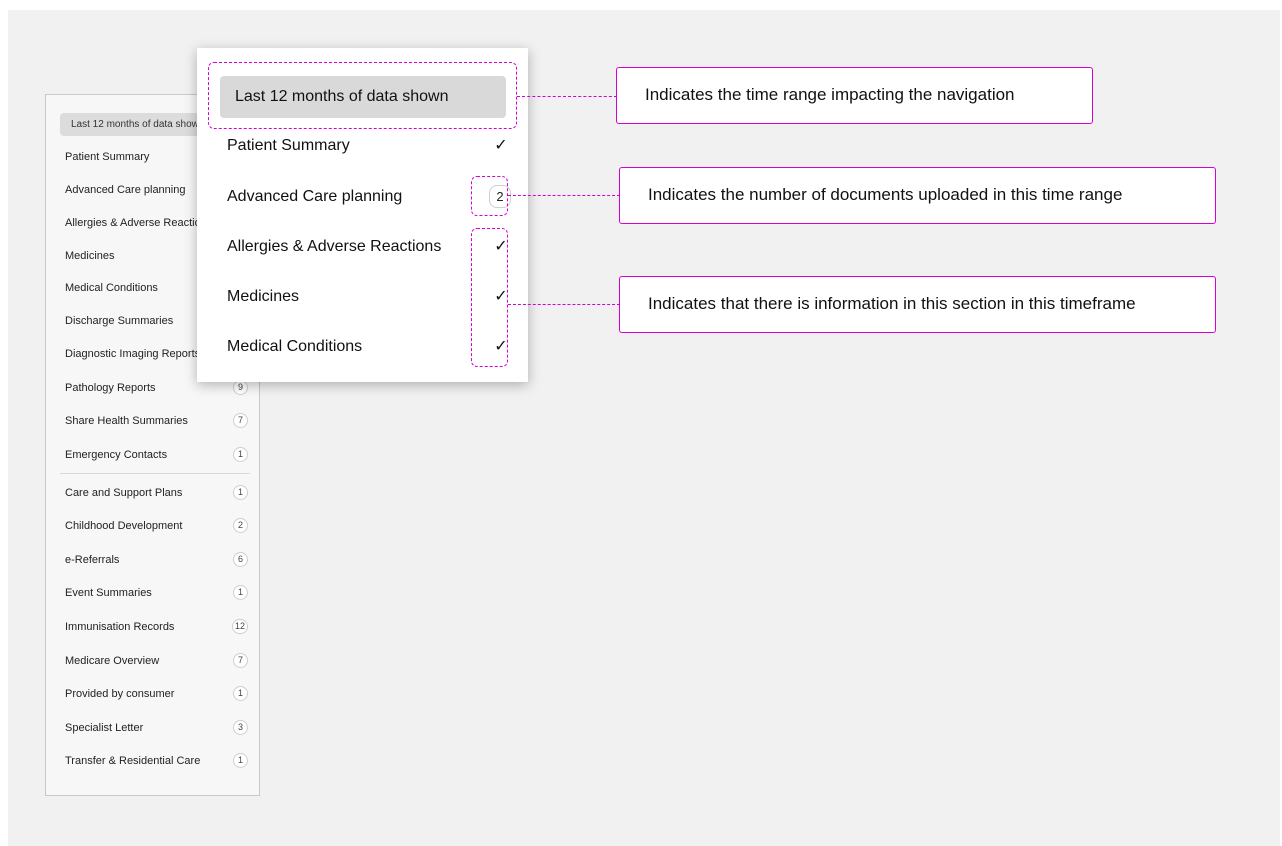  I want to click on sidebar-item-label: Medical Conditions, so click(111, 288).